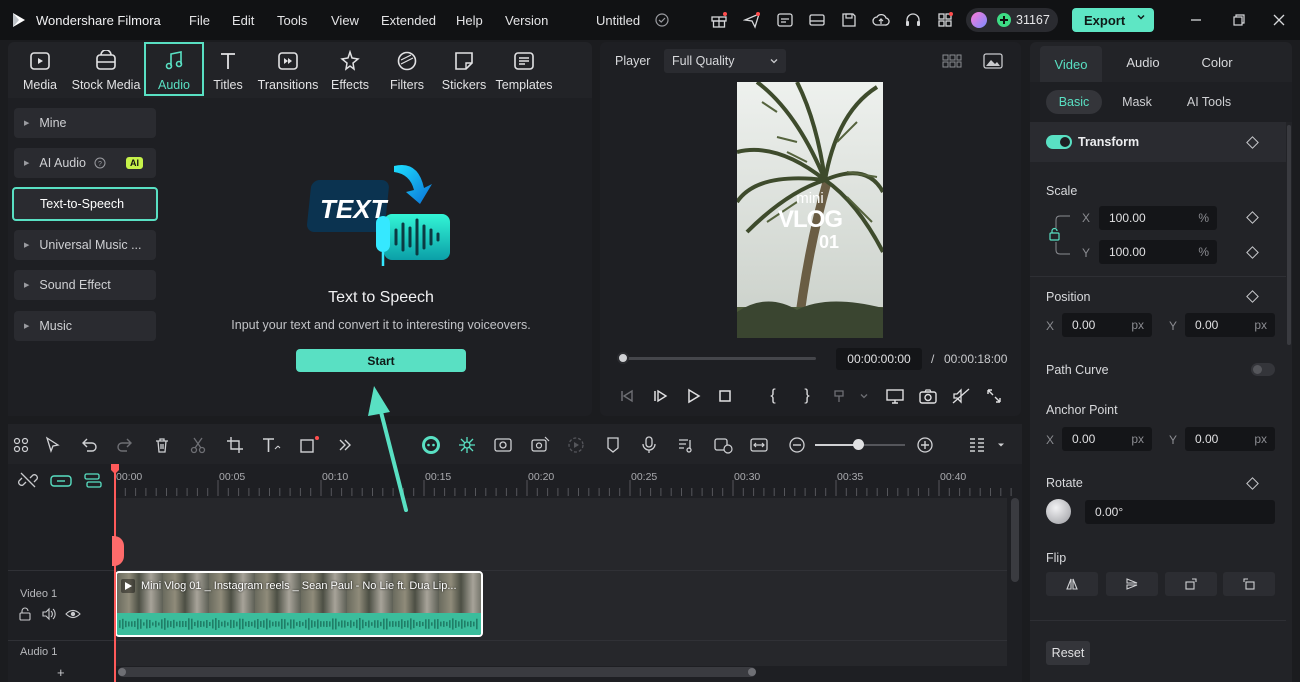  What do you see at coordinates (1239, 20) in the screenshot?
I see `restore-icon` at bounding box center [1239, 20].